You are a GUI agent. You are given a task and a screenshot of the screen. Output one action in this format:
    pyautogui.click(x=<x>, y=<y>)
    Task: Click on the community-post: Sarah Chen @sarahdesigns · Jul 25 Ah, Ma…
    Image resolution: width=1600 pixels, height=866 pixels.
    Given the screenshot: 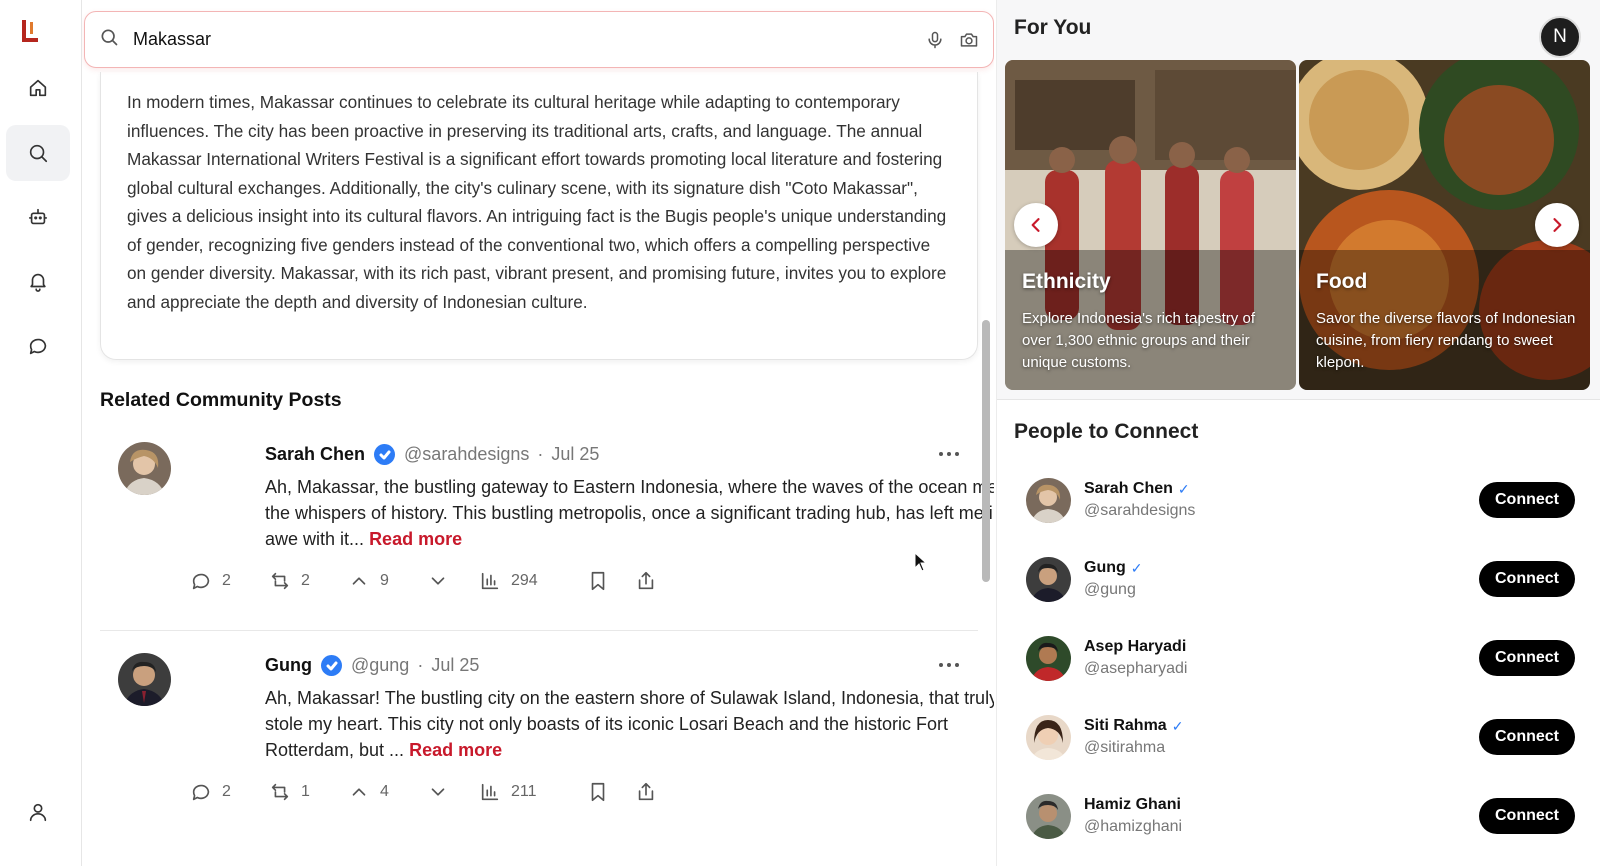 What is the action you would take?
    pyautogui.click(x=547, y=527)
    